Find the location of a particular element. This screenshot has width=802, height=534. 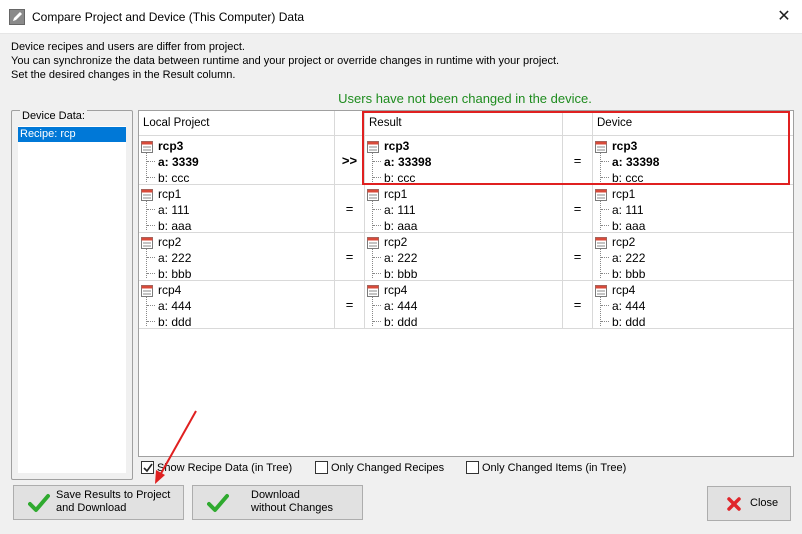

device-data-legend: Device Data: is located at coordinates (53, 116).